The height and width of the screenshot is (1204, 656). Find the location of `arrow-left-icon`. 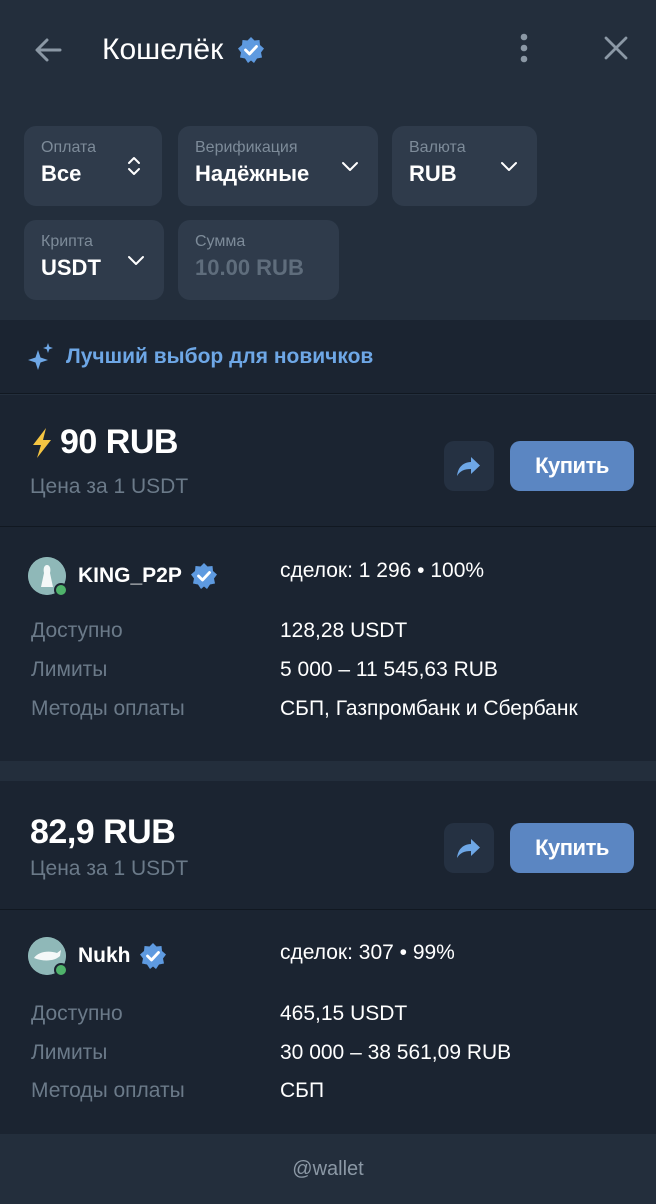

arrow-left-icon is located at coordinates (48, 50).